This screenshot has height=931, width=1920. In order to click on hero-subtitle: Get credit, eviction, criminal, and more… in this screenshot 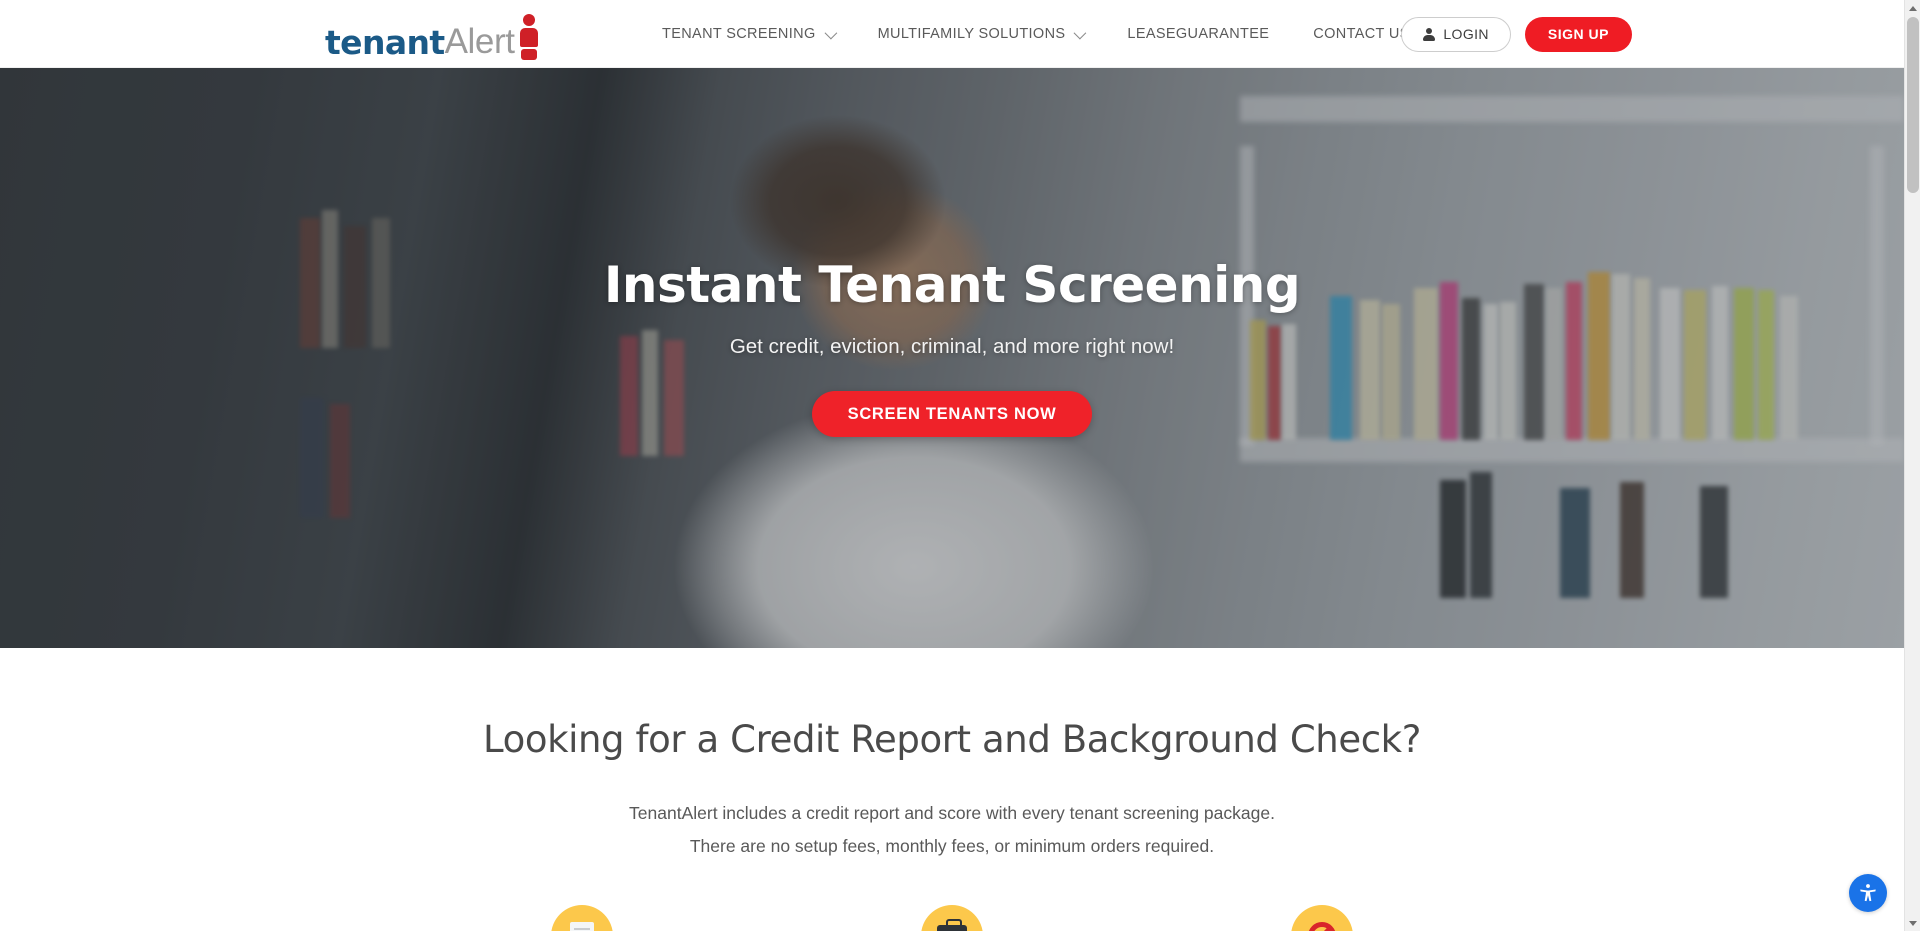, I will do `click(952, 346)`.